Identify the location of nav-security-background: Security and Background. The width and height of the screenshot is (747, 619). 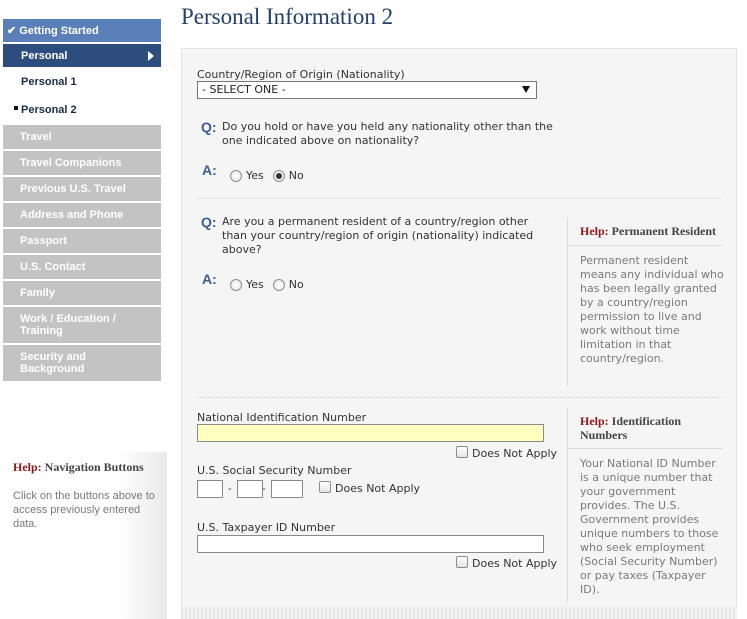
(82, 363).